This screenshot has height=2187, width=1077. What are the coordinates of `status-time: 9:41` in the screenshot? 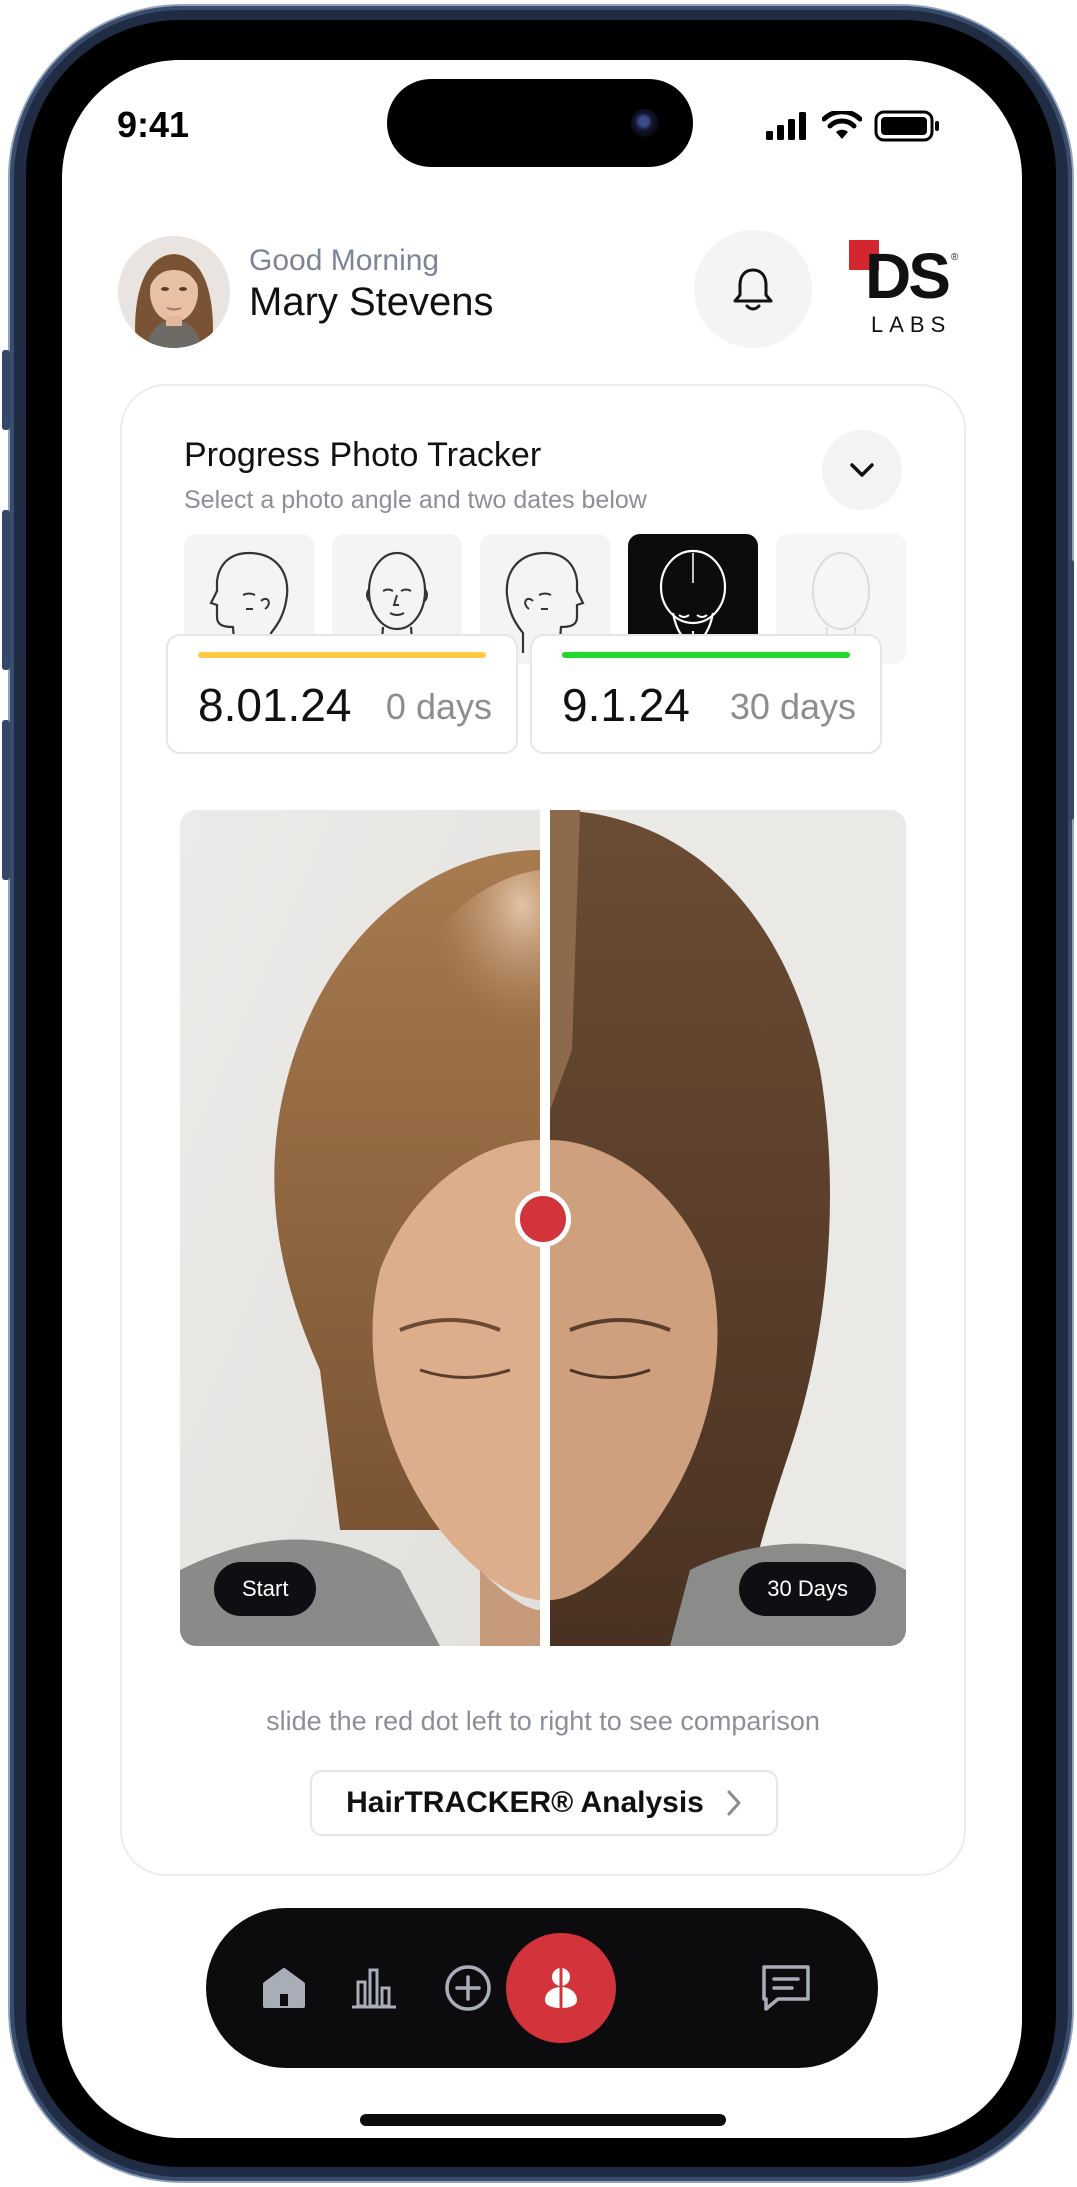 It's located at (153, 124).